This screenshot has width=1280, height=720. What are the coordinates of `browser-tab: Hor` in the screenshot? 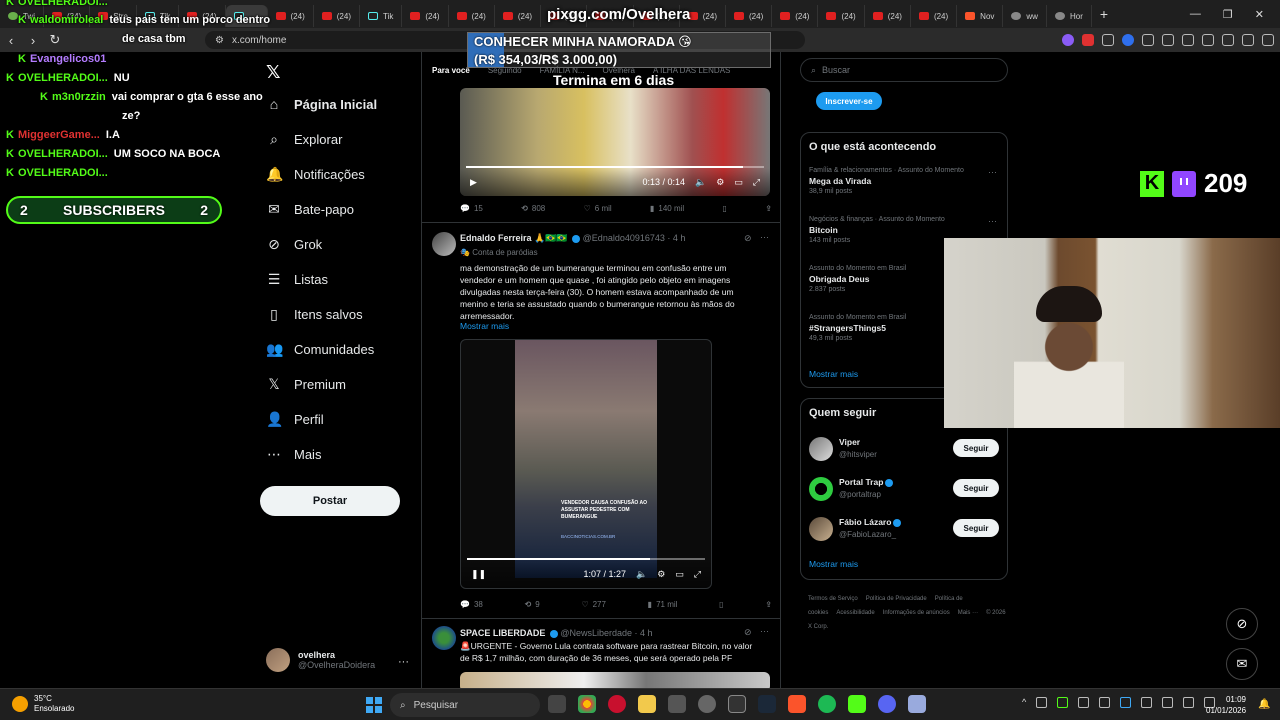 It's located at (1069, 16).